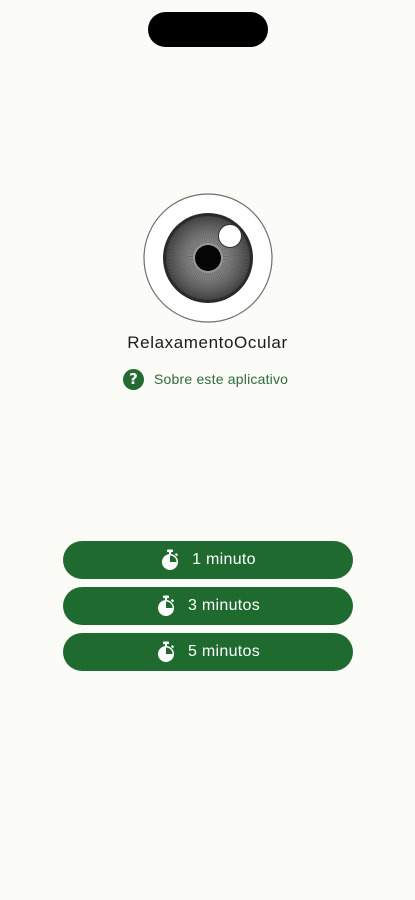 The width and height of the screenshot is (415, 900). What do you see at coordinates (208, 258) in the screenshot?
I see `eye-logo-icon` at bounding box center [208, 258].